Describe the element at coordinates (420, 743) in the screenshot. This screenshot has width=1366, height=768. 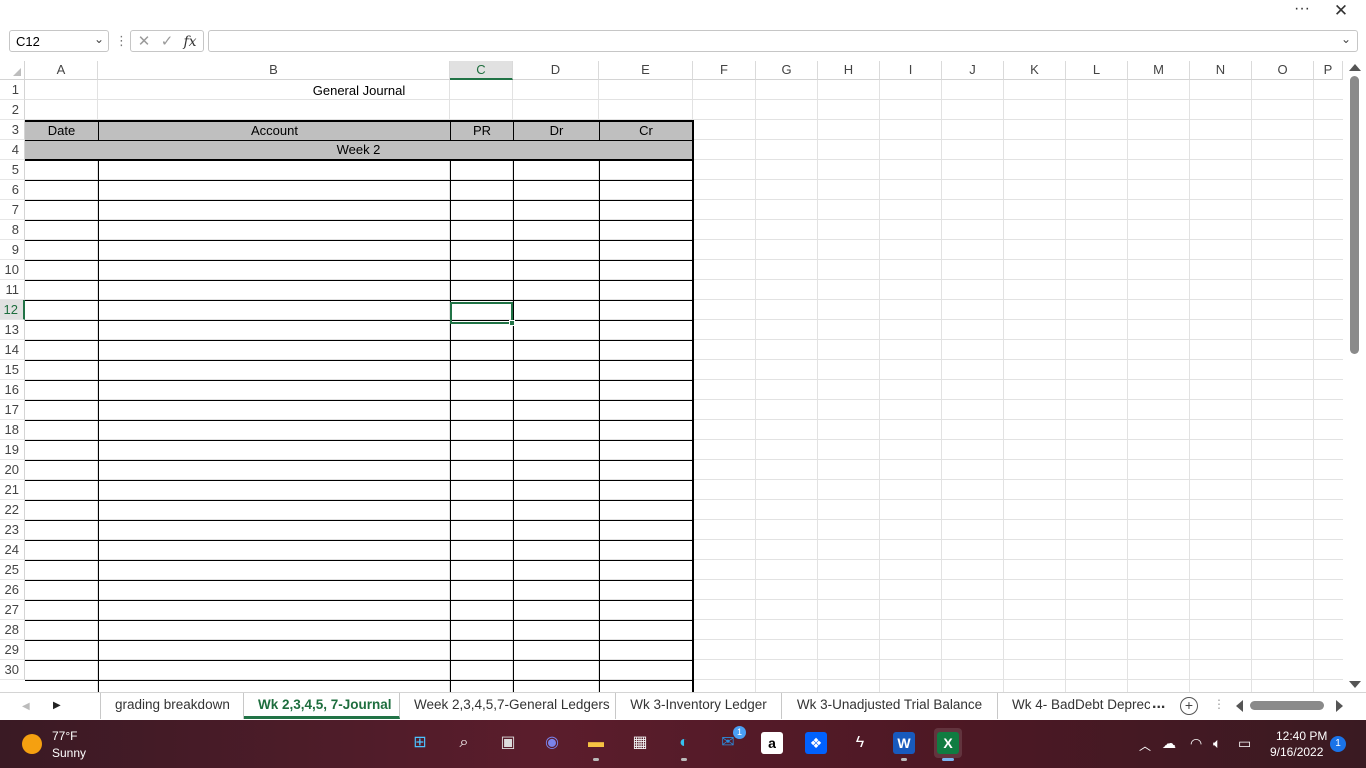
I see `windows-start-icon: ⊞` at that location.